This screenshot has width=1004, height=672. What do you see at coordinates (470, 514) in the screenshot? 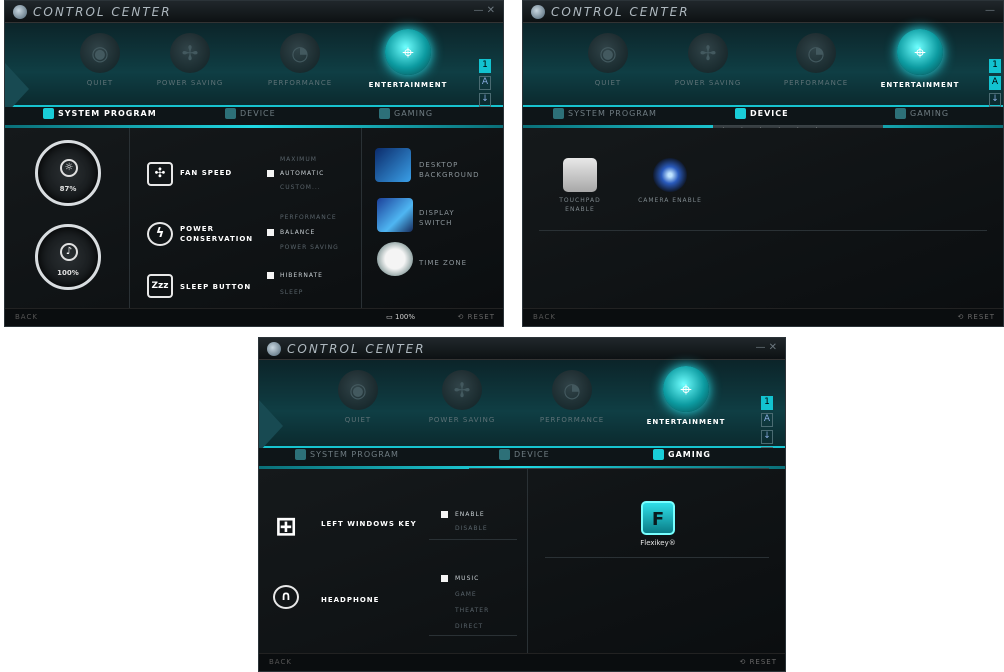
I see `windows-key-option-enable: ENABLE` at bounding box center [470, 514].